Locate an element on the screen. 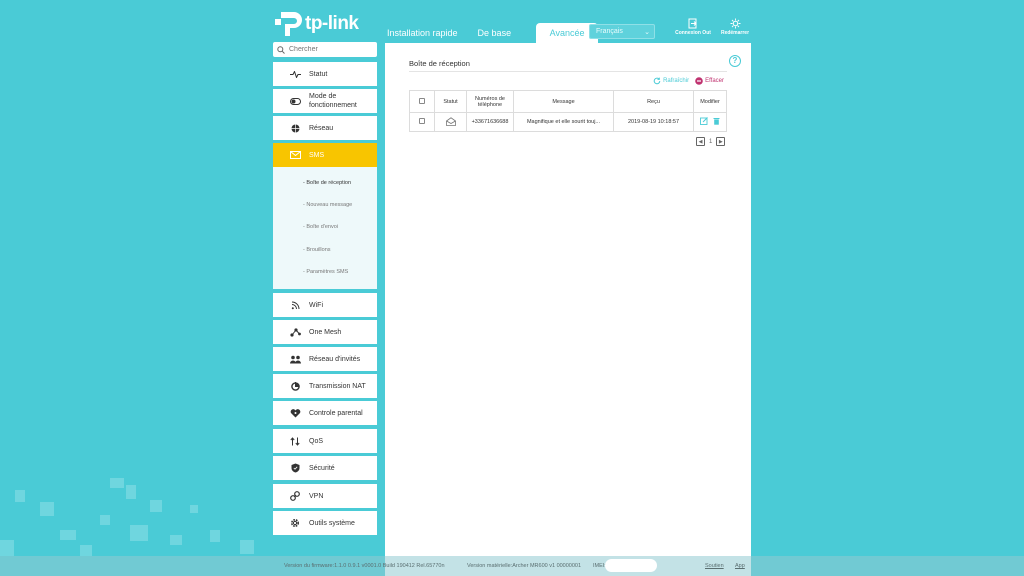 The height and width of the screenshot is (576, 1024). sidebar-item-reseau: Réseau is located at coordinates (325, 128).